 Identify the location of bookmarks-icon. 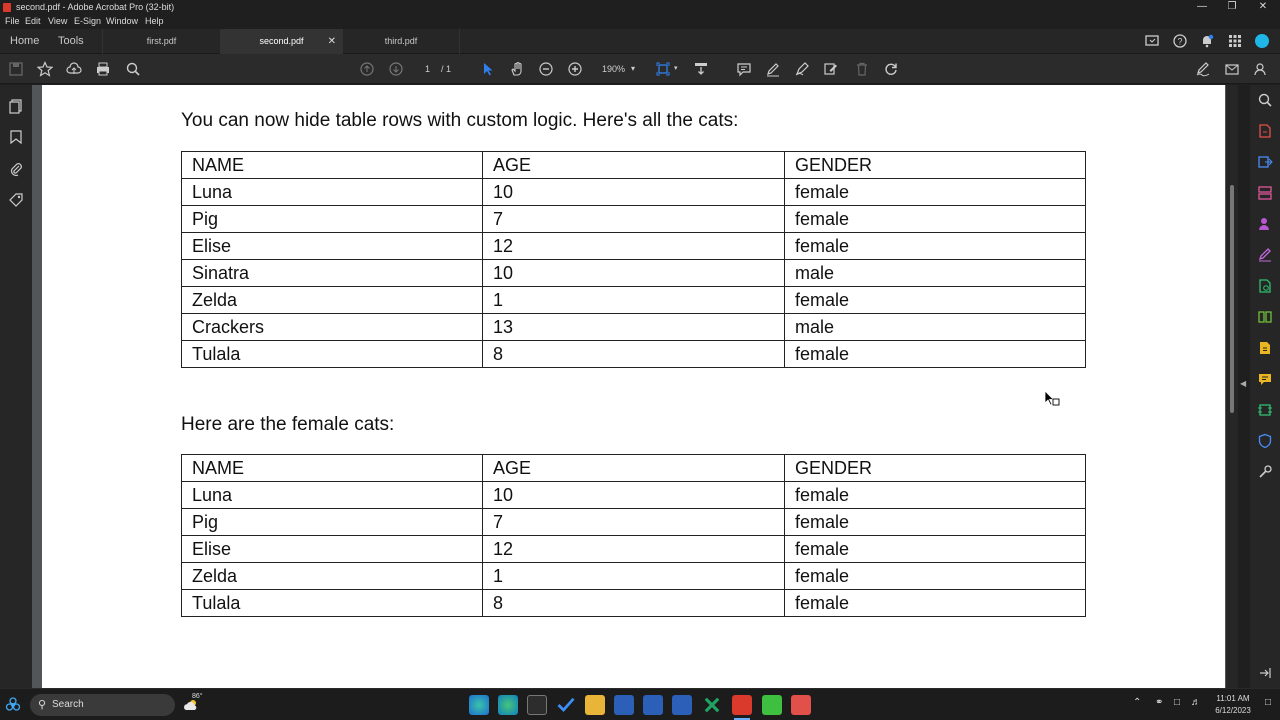
(16, 137).